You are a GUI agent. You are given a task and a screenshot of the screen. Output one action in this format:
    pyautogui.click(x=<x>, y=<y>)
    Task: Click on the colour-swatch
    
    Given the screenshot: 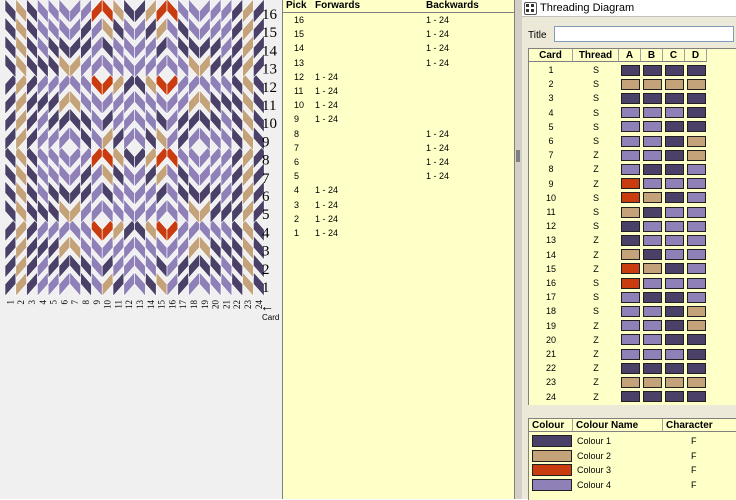 What is the action you would take?
    pyautogui.click(x=552, y=441)
    